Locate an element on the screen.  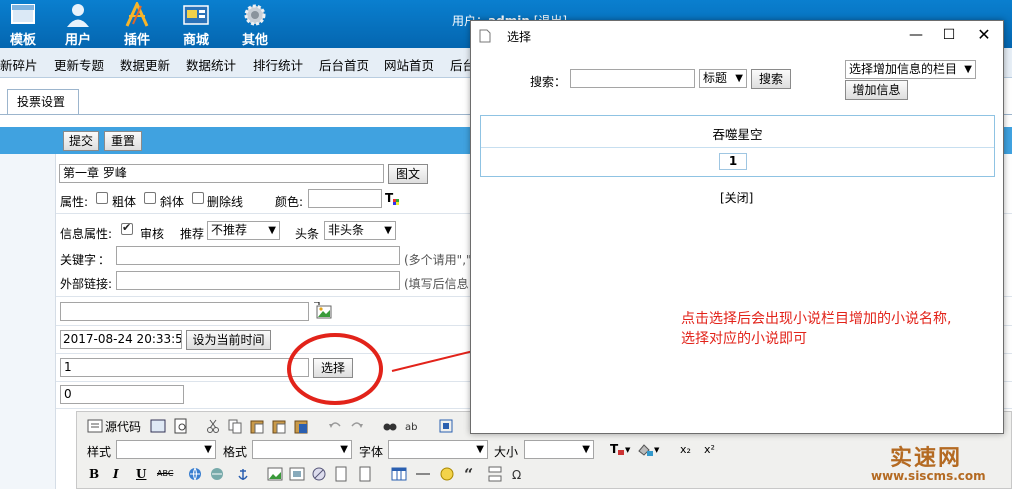
result-divider is located at coordinates (737, 147).